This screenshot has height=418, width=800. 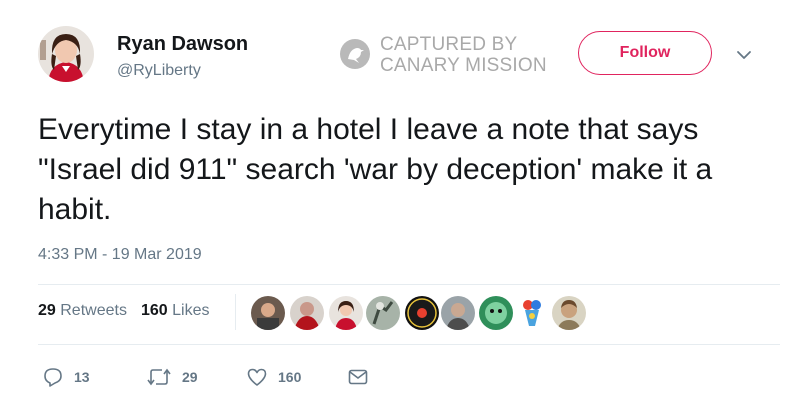 I want to click on likes-count: 160, so click(x=154, y=310).